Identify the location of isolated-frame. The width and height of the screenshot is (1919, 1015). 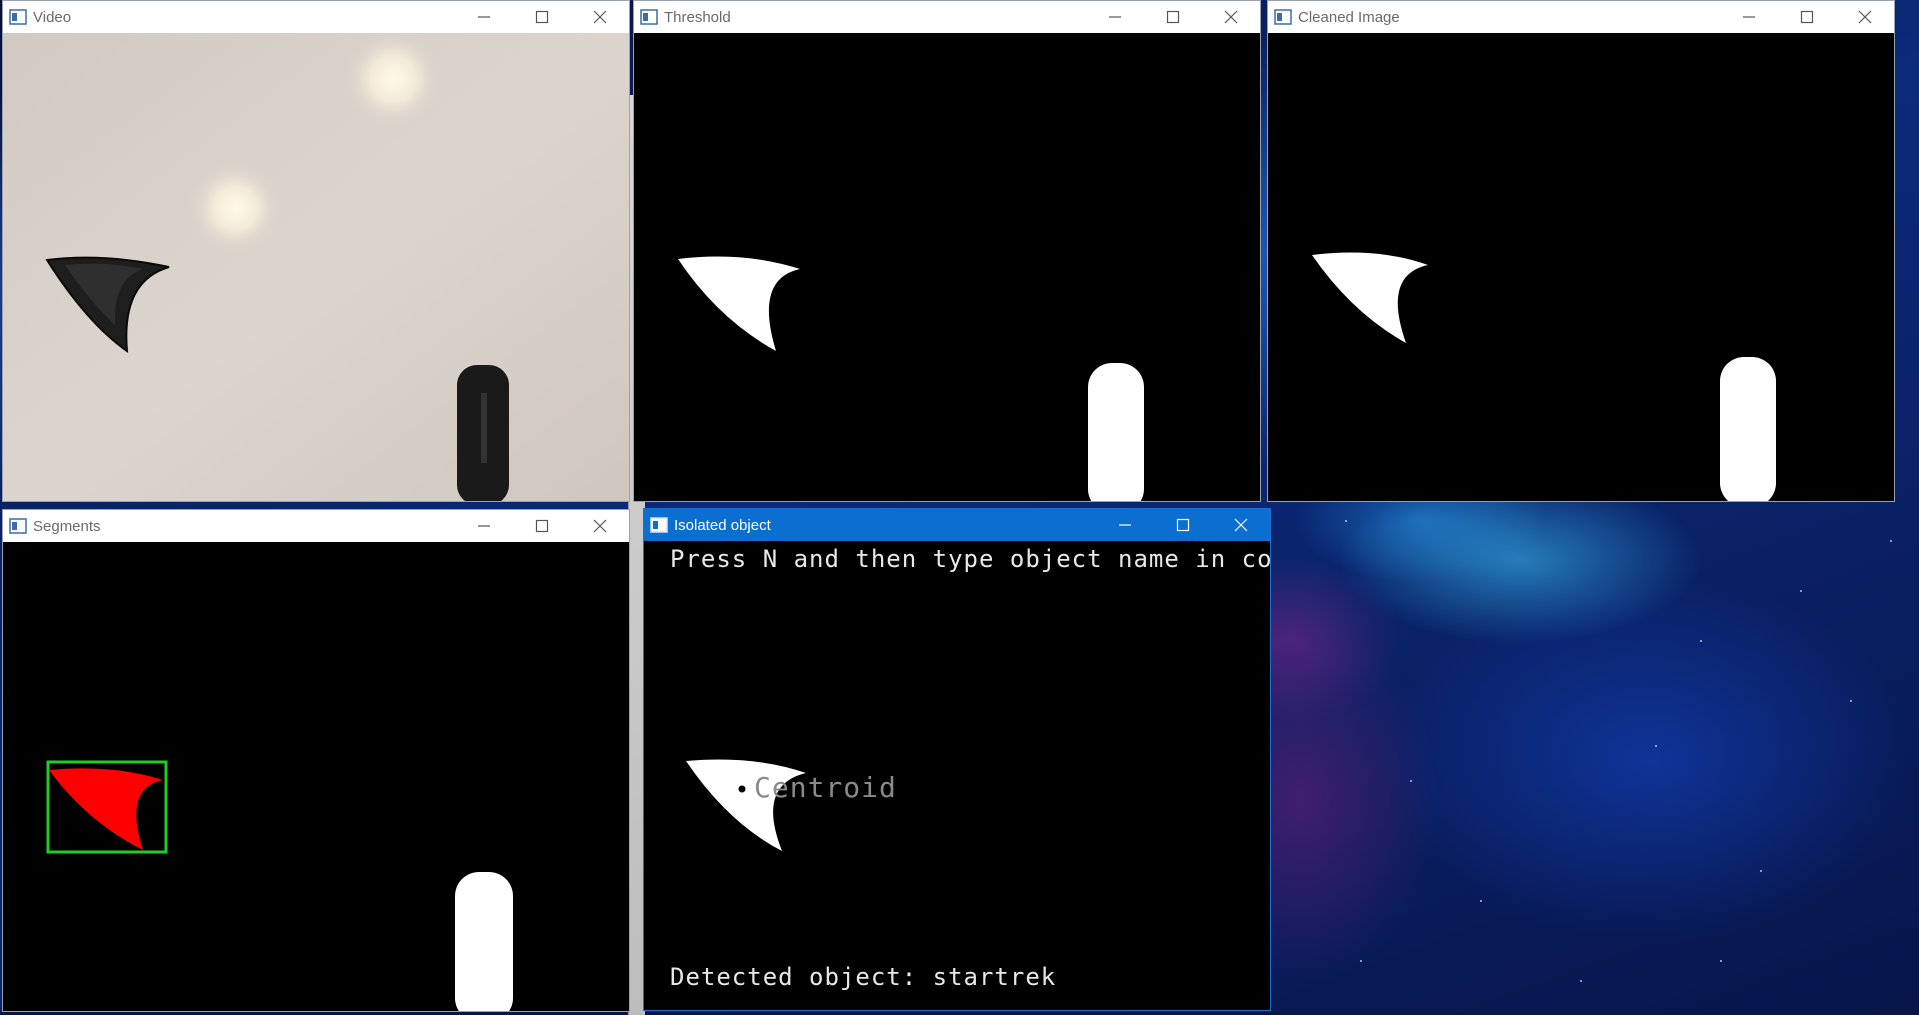
(746, 805).